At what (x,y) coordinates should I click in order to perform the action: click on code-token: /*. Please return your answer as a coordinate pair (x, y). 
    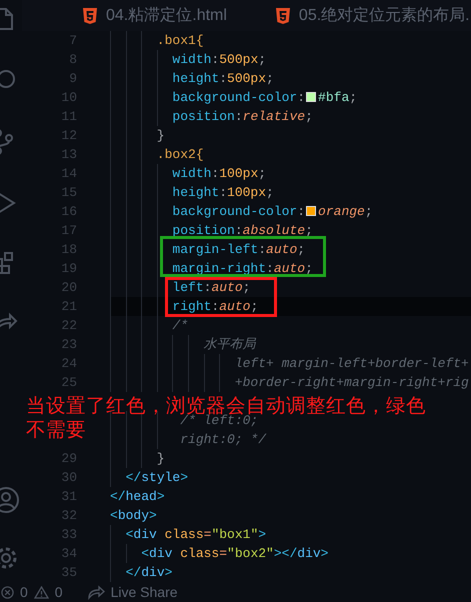
    Looking at the image, I should click on (179, 325).